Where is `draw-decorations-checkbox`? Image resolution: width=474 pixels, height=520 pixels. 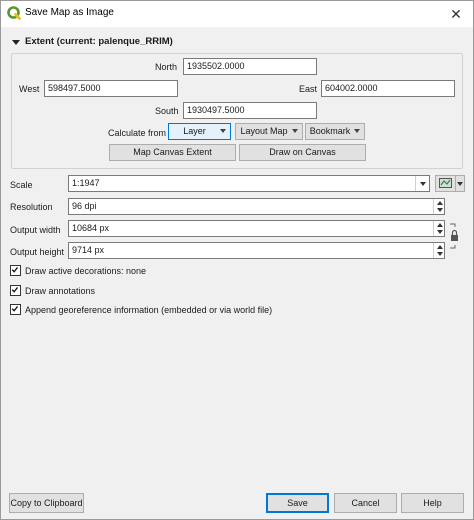
draw-decorations-checkbox is located at coordinates (15, 270).